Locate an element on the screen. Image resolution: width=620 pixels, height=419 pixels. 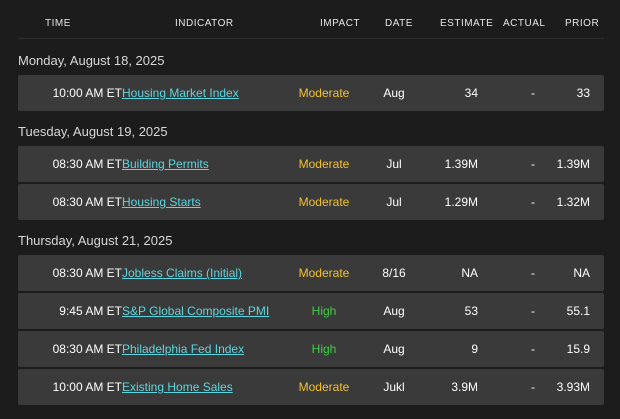
indicator-link: Housing Starts is located at coordinates (161, 202).